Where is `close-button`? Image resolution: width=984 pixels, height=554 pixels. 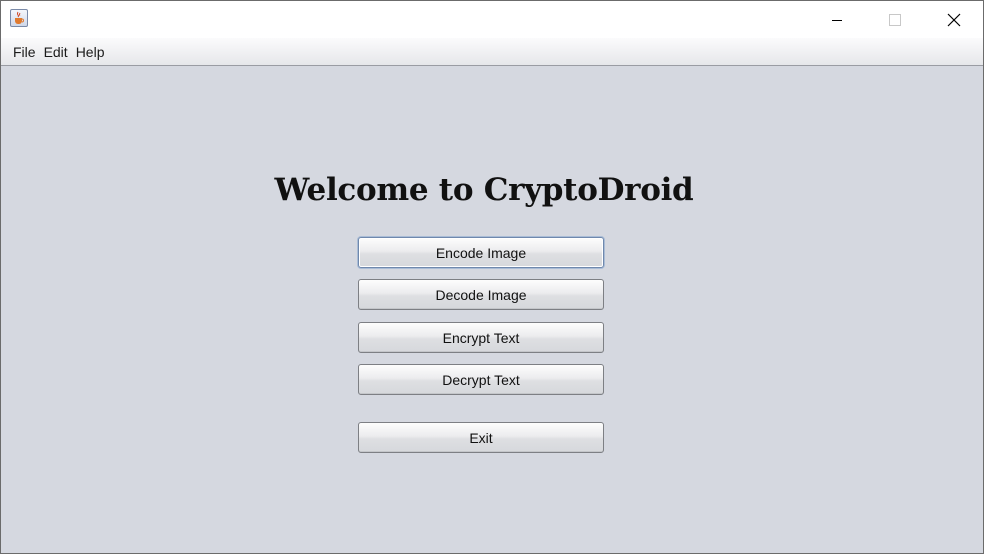 close-button is located at coordinates (954, 19).